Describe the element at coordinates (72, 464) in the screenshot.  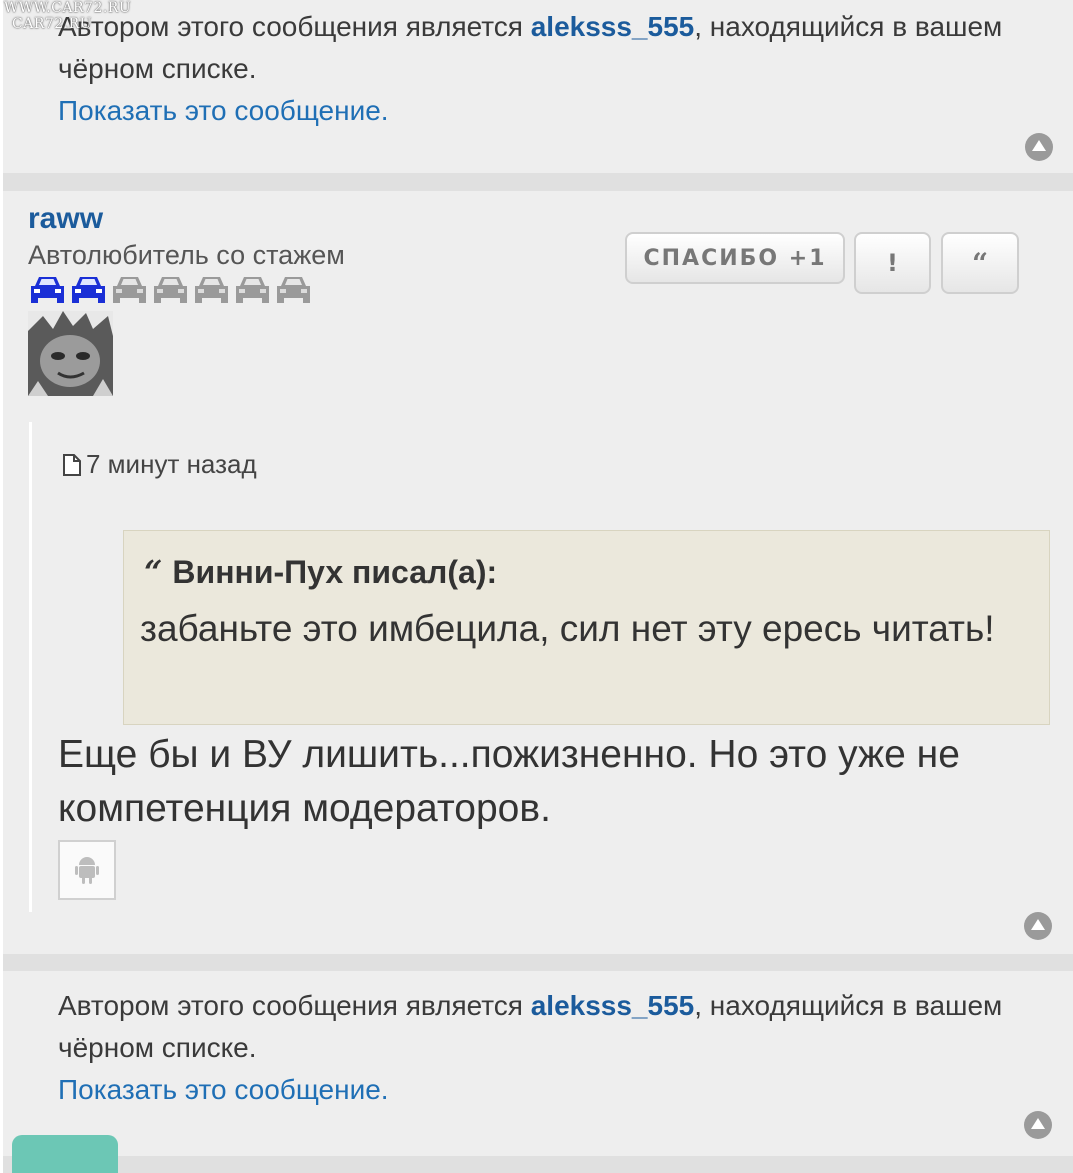
I see `document-icon` at that location.